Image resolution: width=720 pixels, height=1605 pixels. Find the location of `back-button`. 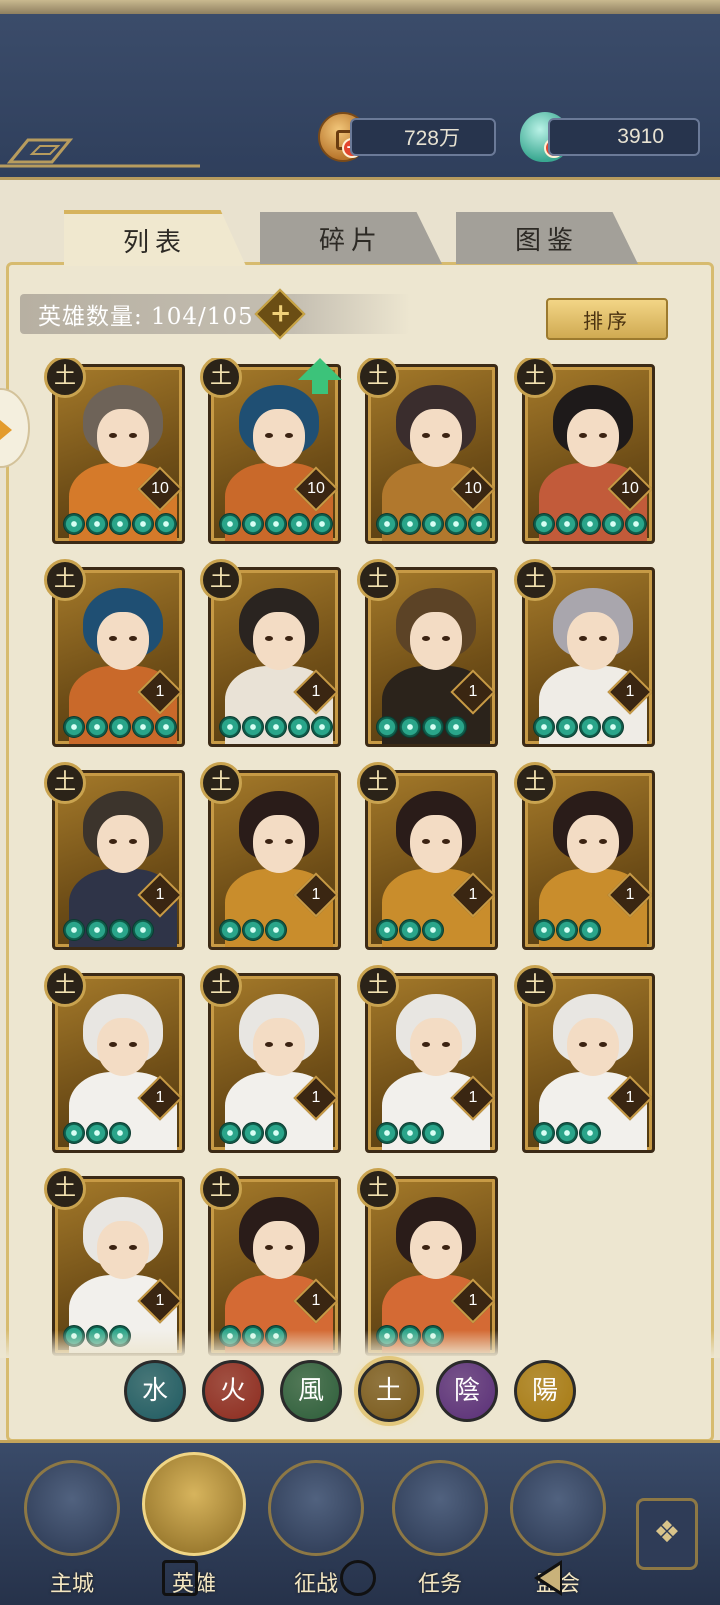

back-button is located at coordinates (548, 1578).